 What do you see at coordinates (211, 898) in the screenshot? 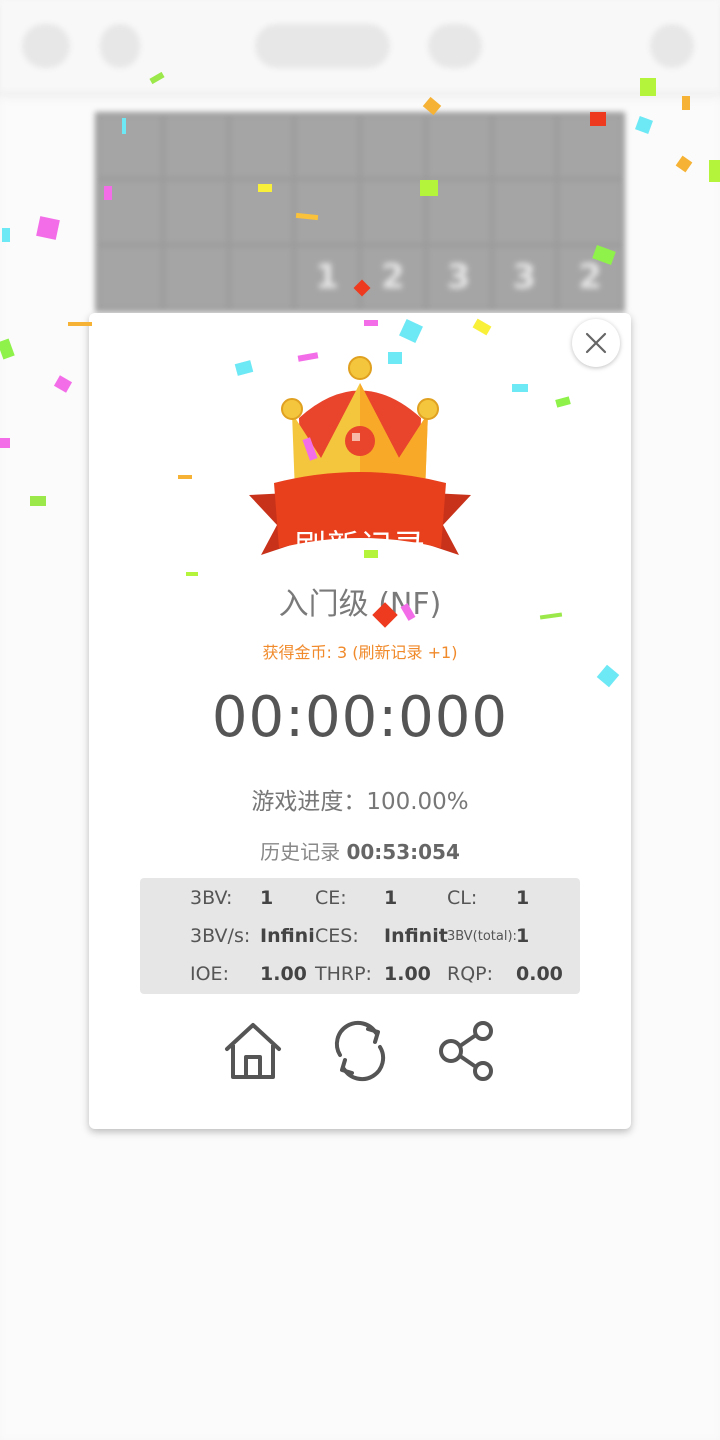
I see `stat-label: 3BV:` at bounding box center [211, 898].